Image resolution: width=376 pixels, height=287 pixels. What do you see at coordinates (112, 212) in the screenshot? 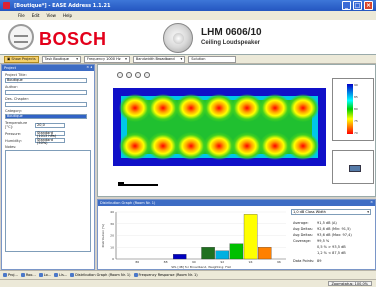
I see `y-tick-label: 40` at bounding box center [112, 212].